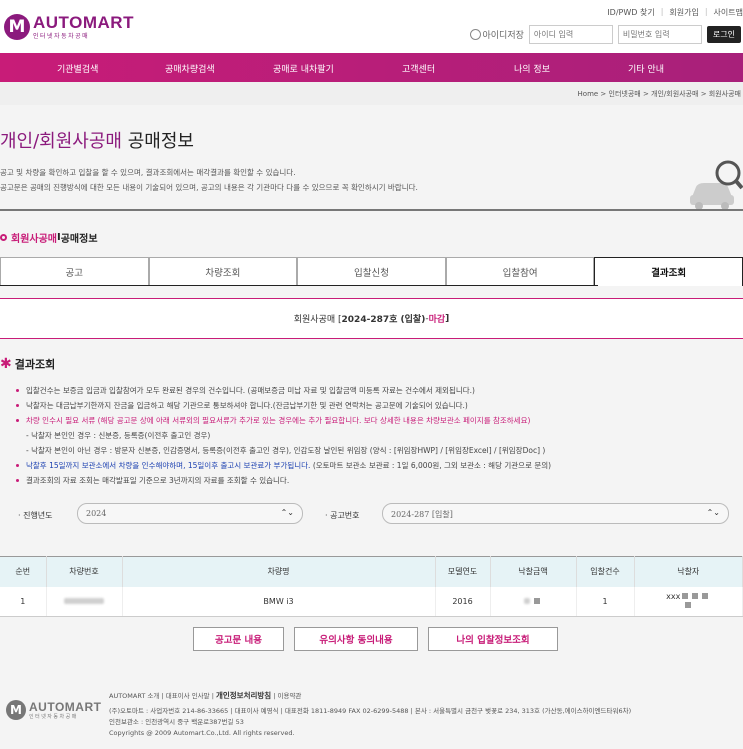 The image size is (743, 749). I want to click on password-input, so click(659, 34).